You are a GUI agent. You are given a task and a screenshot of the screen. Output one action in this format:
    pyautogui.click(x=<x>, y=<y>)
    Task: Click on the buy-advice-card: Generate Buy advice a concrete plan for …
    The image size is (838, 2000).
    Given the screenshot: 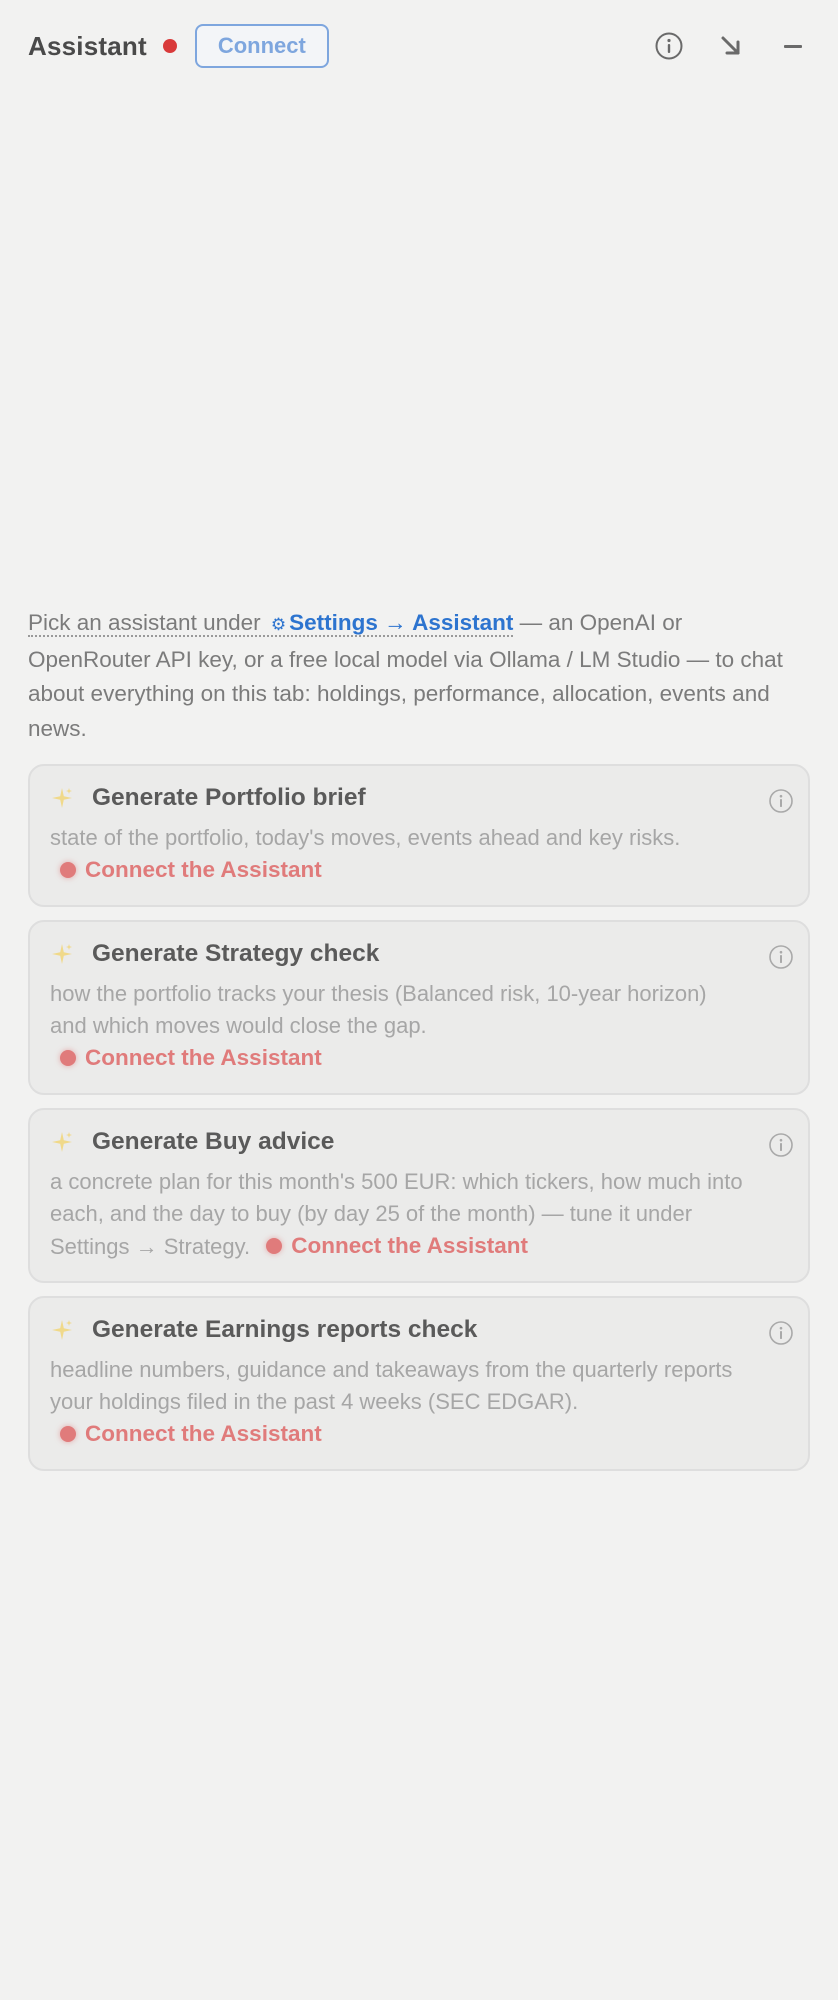 What is the action you would take?
    pyautogui.click(x=419, y=1195)
    